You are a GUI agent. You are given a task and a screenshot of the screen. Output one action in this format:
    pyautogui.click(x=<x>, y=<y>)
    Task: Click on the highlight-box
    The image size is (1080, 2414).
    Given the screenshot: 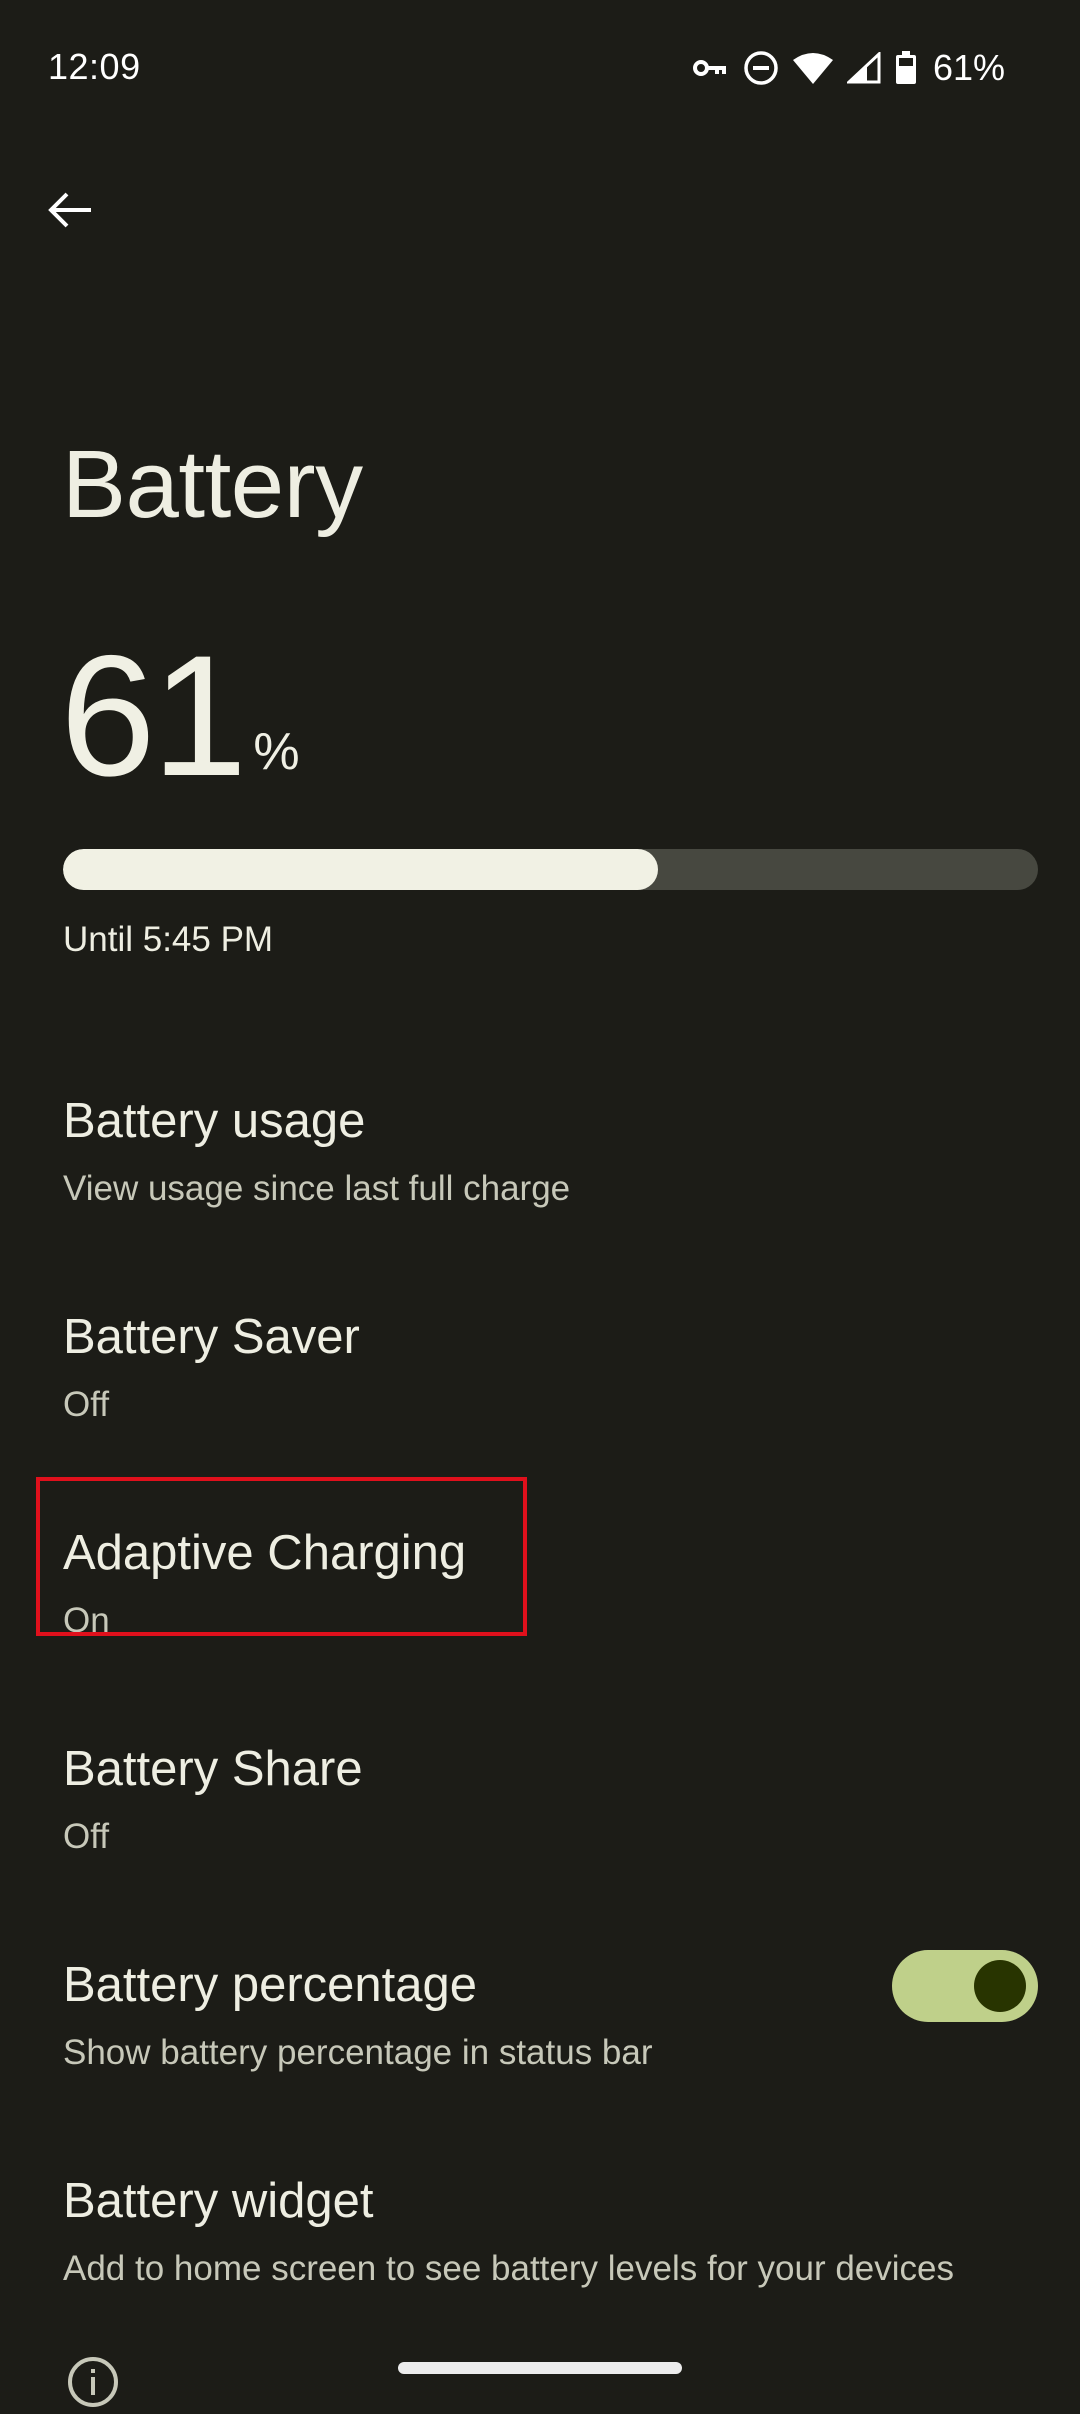 What is the action you would take?
    pyautogui.click(x=281, y=1556)
    